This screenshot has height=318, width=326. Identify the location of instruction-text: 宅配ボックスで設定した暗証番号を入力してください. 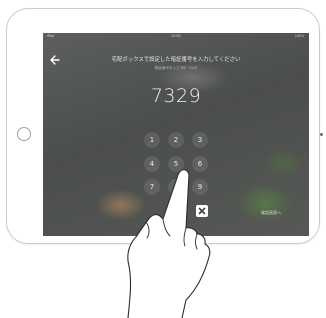
(176, 60).